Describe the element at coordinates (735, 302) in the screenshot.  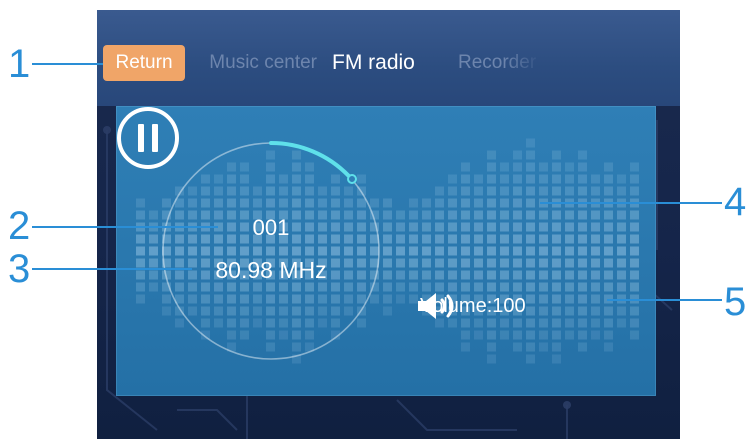
I see `callout-5: 5` at that location.